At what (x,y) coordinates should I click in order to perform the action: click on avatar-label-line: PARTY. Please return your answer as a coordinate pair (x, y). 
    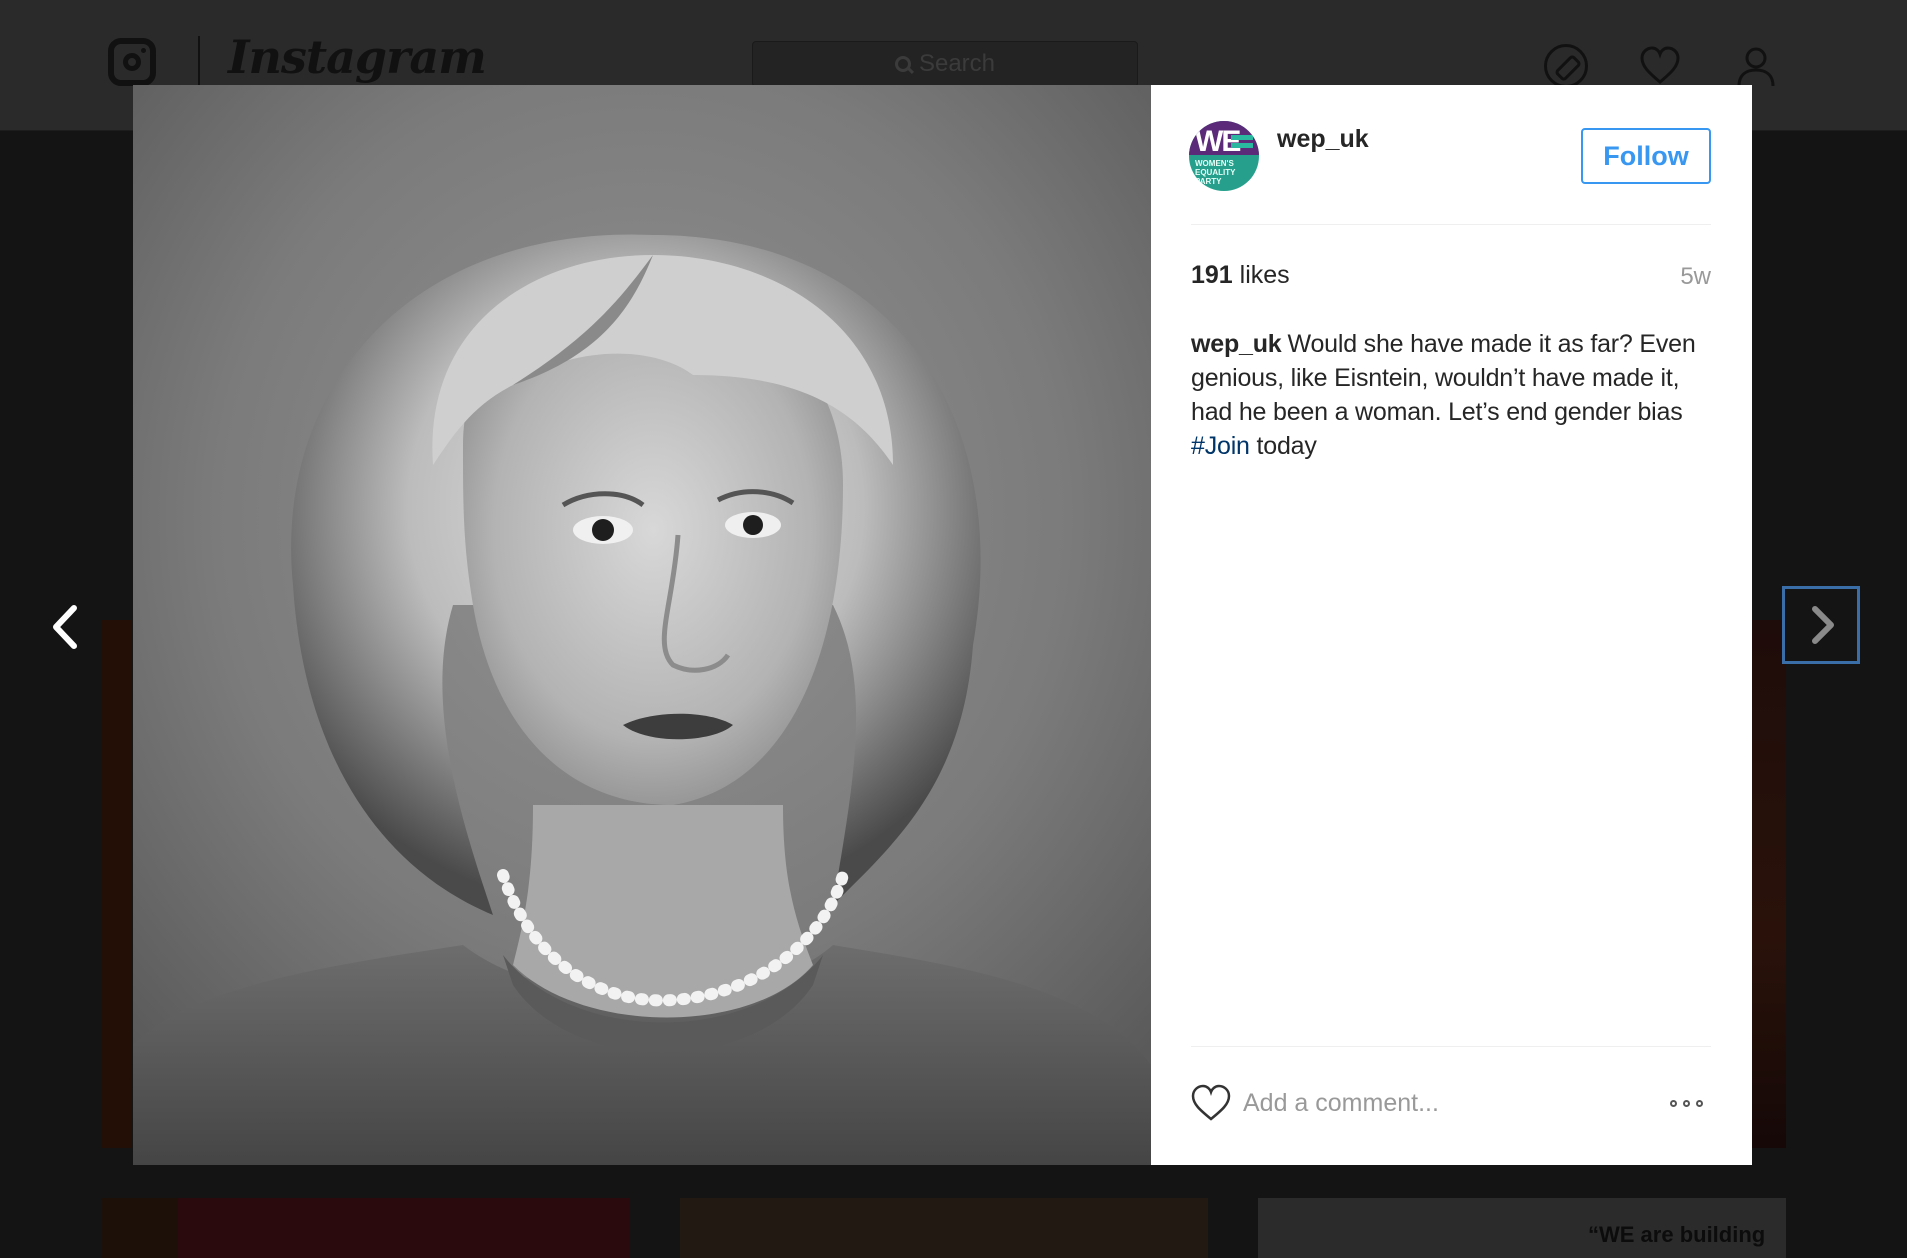
    Looking at the image, I should click on (1208, 181).